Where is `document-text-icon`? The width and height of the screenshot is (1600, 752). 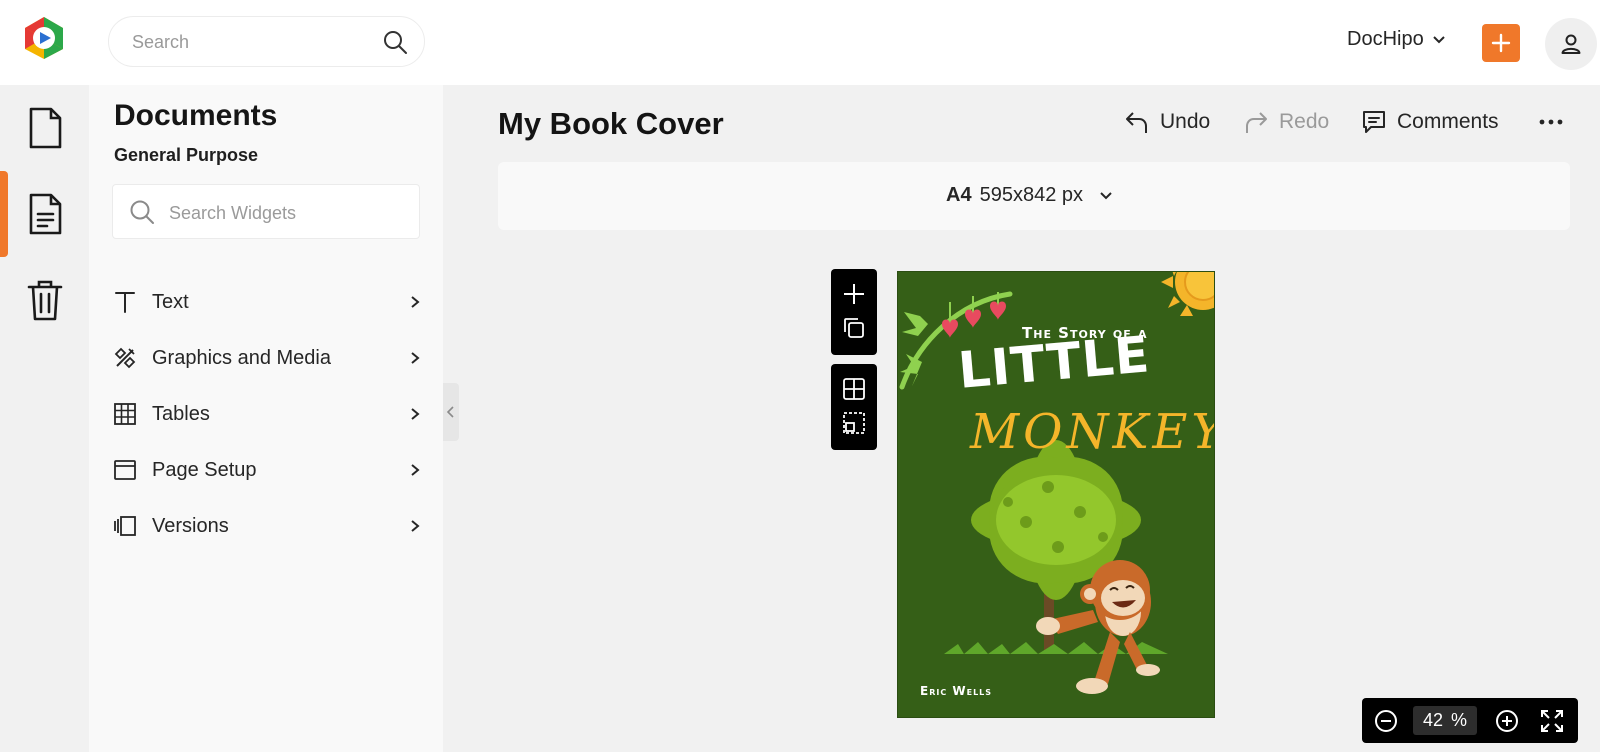 document-text-icon is located at coordinates (45, 214).